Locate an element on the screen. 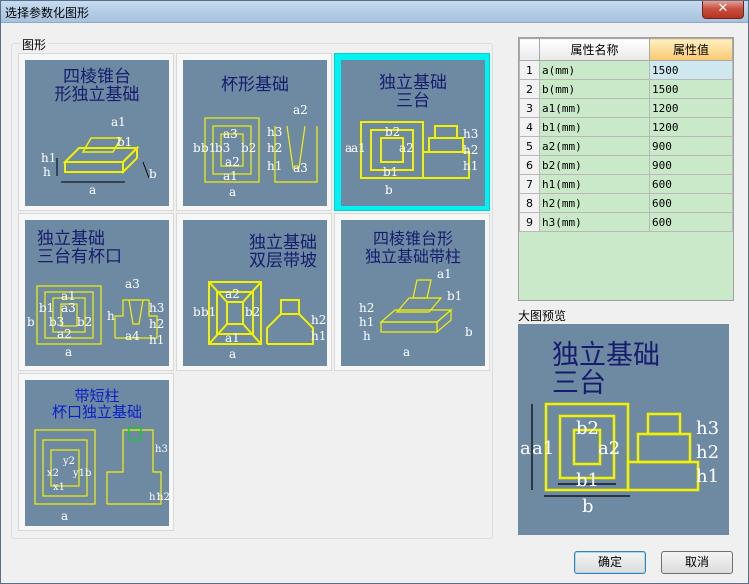  shape-thumb-pyramid-foundation: 四棱锥台 形独立基础 a1 b1 h1 h a b is located at coordinates (96, 132).